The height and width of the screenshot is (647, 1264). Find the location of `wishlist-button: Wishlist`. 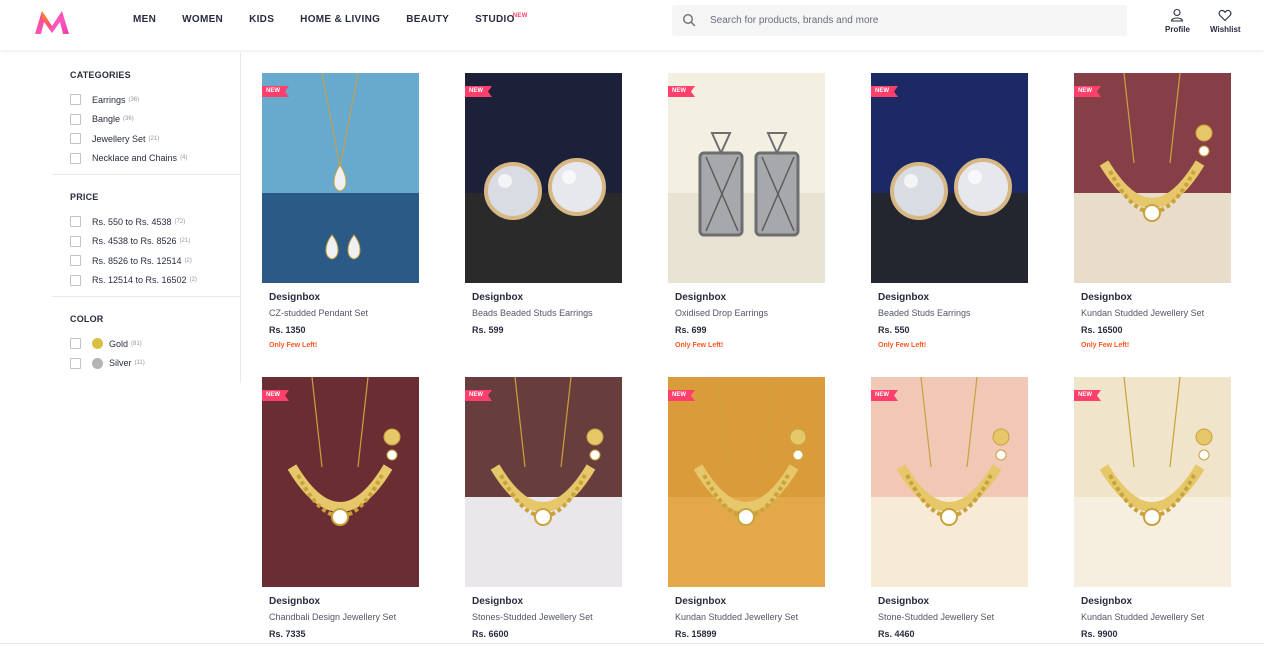

wishlist-button: Wishlist is located at coordinates (1225, 21).